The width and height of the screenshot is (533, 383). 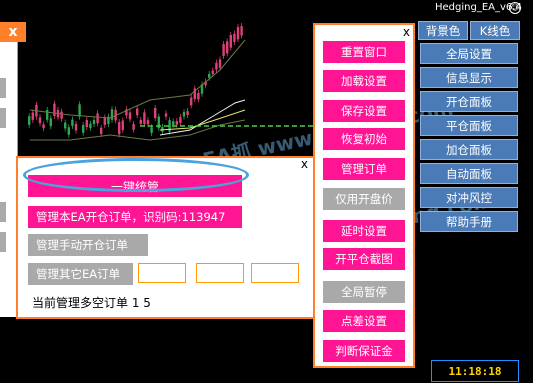 What do you see at coordinates (364, 231) in the screenshot?
I see `panel-button: 延时设置` at bounding box center [364, 231].